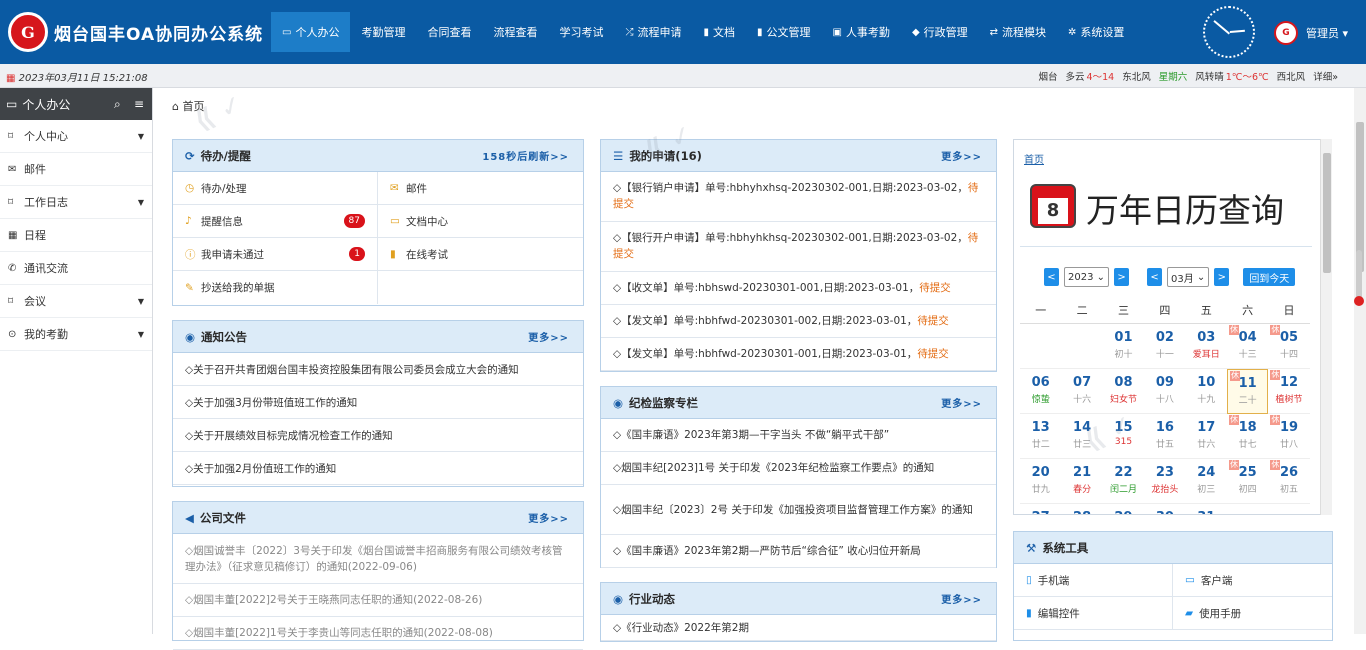  What do you see at coordinates (784, 32) in the screenshot?
I see `nav-item-7: ▮ 公文管理` at bounding box center [784, 32].